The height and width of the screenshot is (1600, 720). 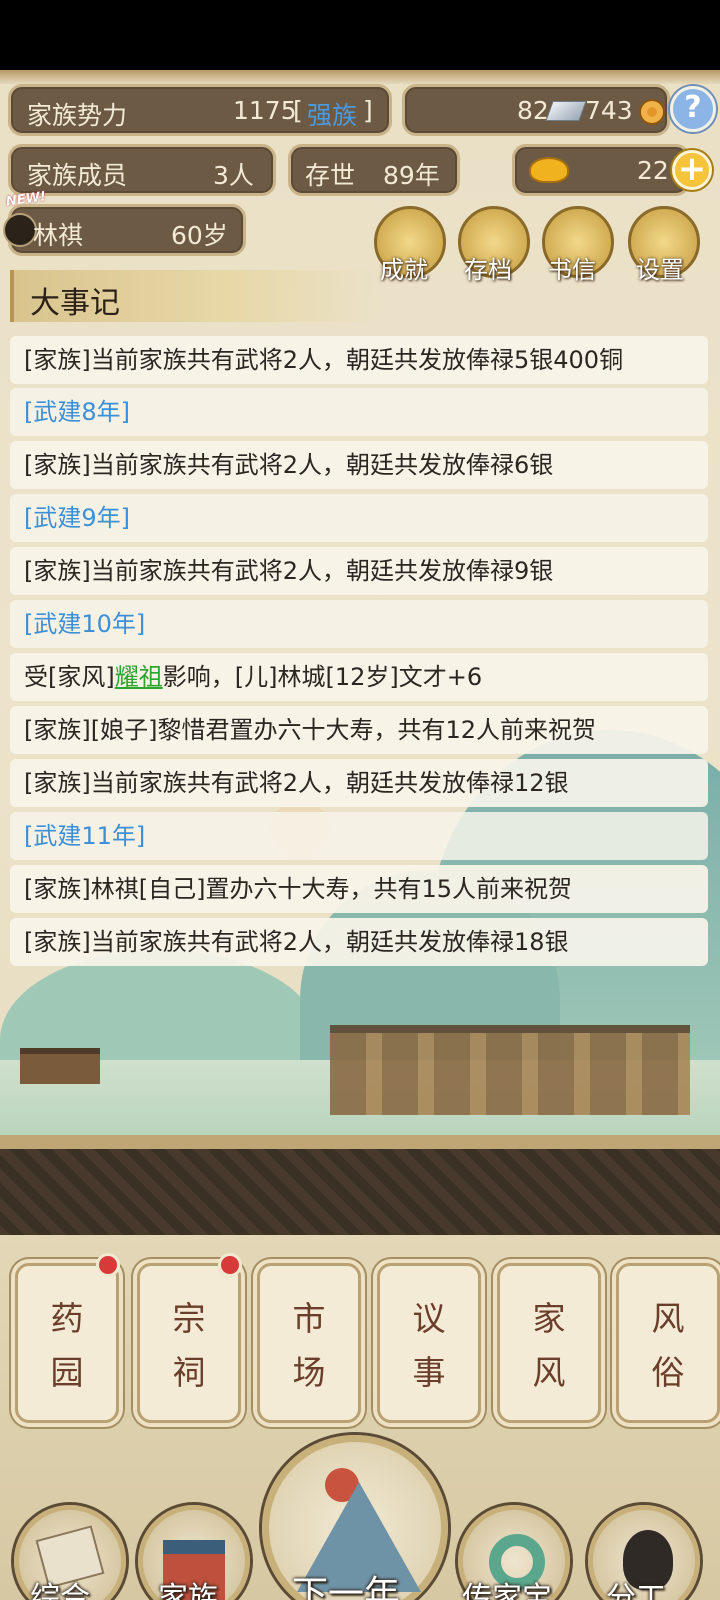 I want to click on settings-label: 设置, so click(x=660, y=270).